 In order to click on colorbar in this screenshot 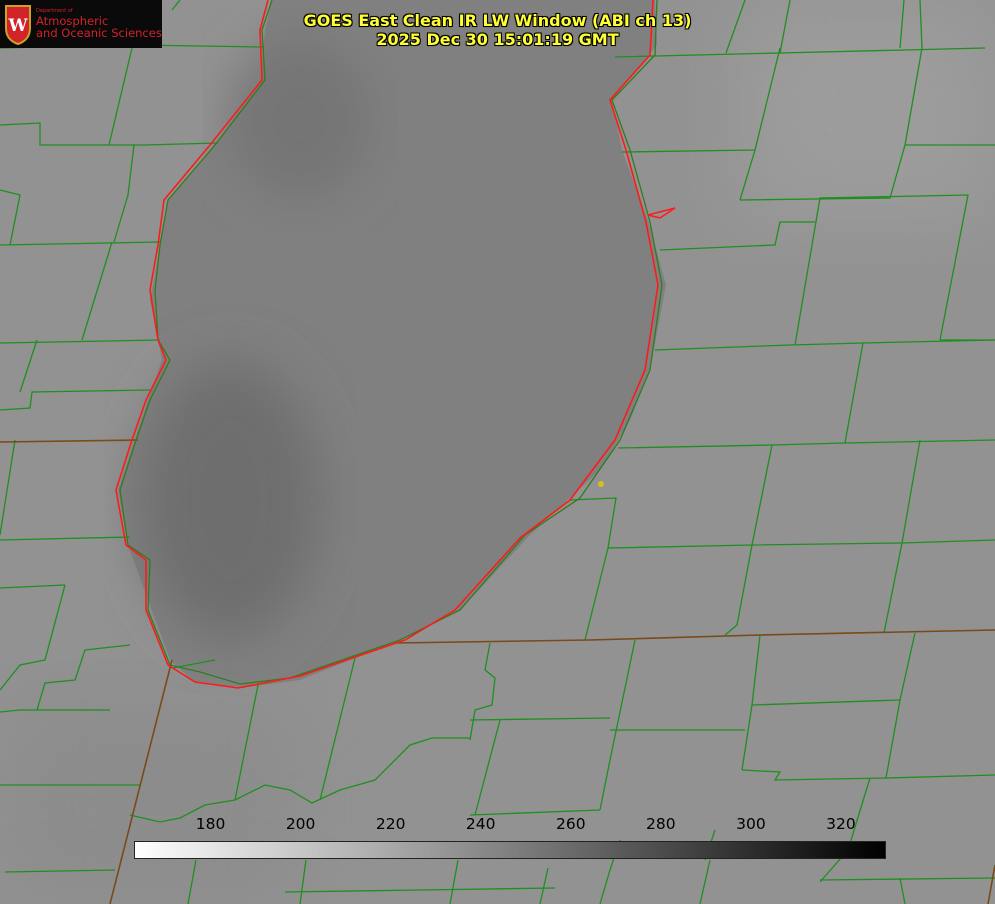, I will do `click(510, 850)`.